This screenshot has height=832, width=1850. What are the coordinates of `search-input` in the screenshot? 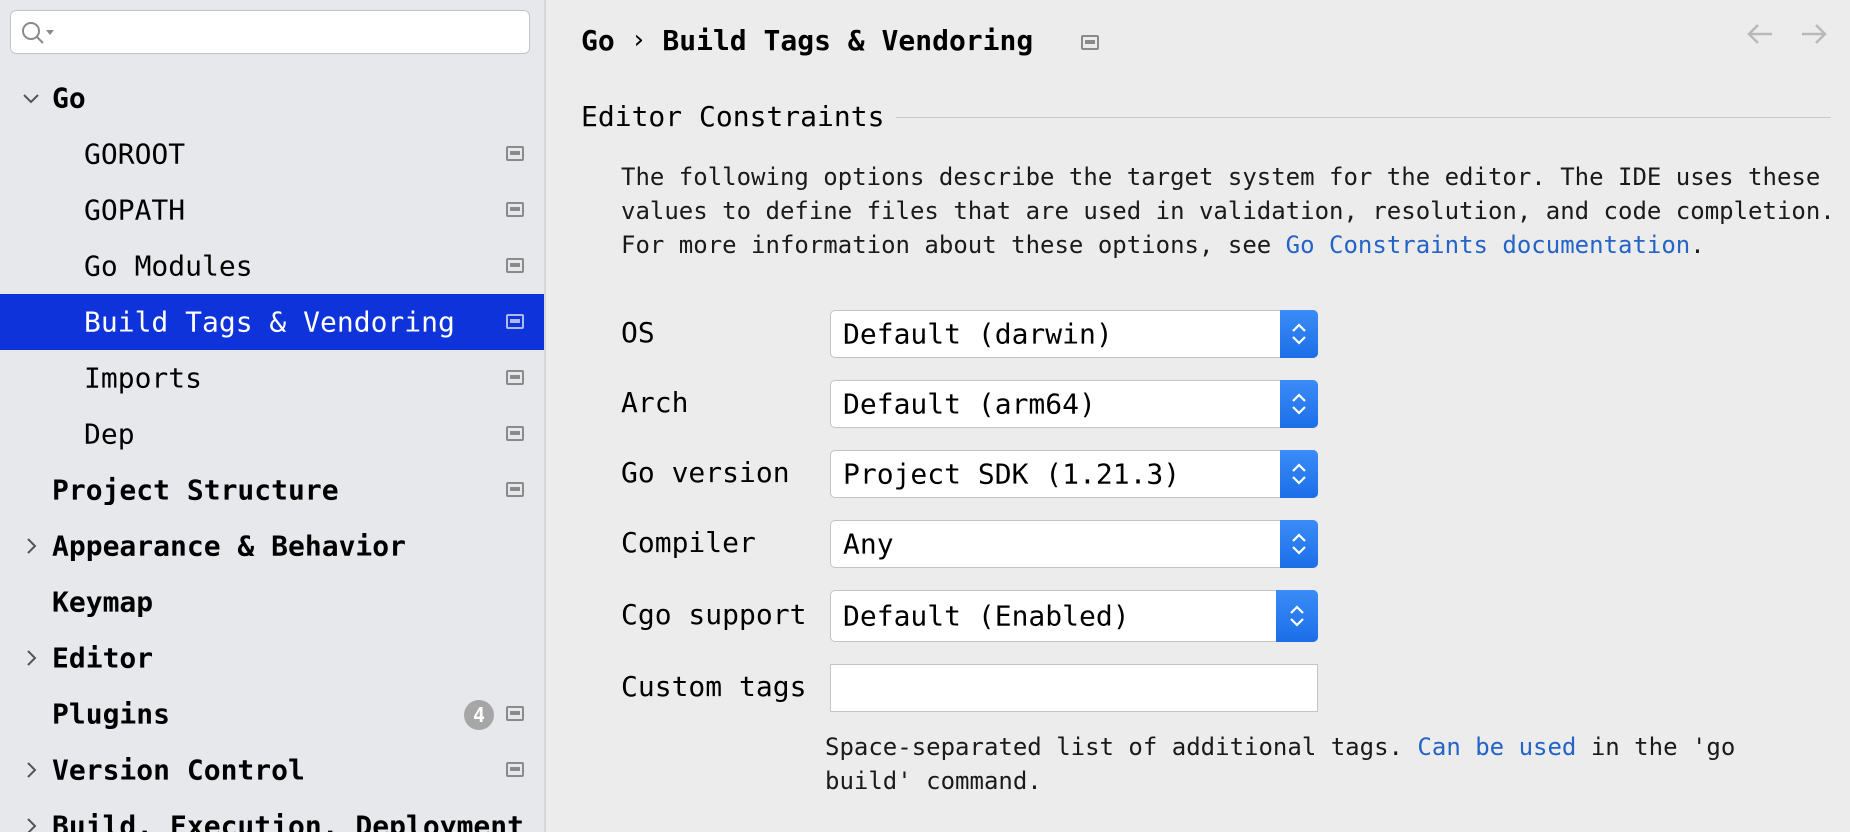 It's located at (270, 32).